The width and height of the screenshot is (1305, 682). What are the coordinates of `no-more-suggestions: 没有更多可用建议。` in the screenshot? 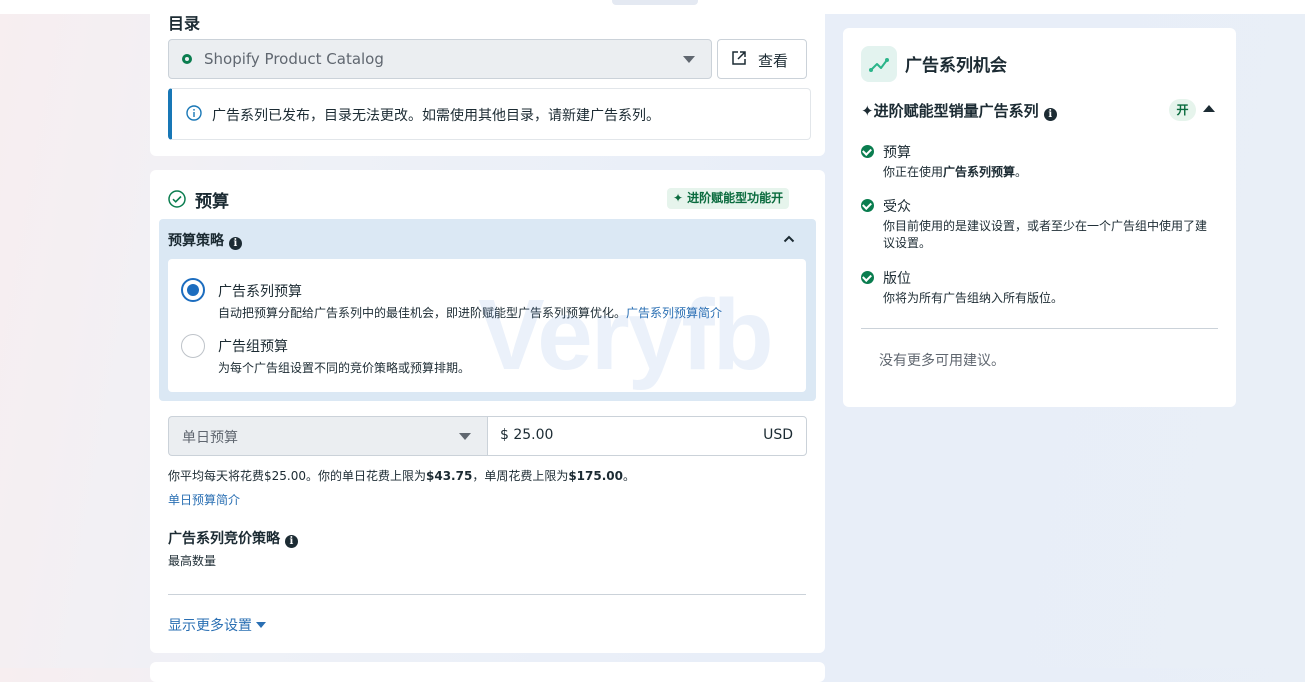 It's located at (942, 361).